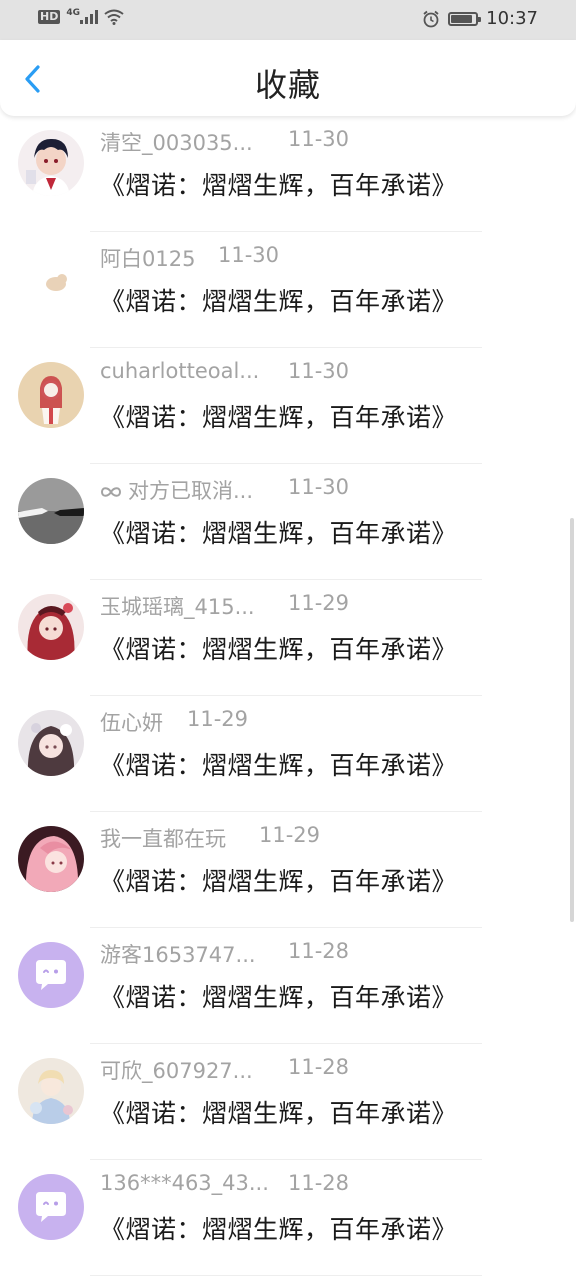 The height and width of the screenshot is (1280, 576). I want to click on infinity-icon, so click(114, 491).